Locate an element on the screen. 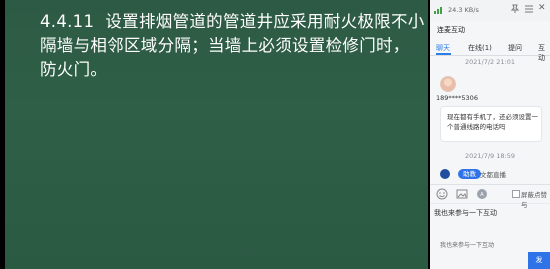 This screenshot has width=550, height=269. menu-icon is located at coordinates (529, 9).